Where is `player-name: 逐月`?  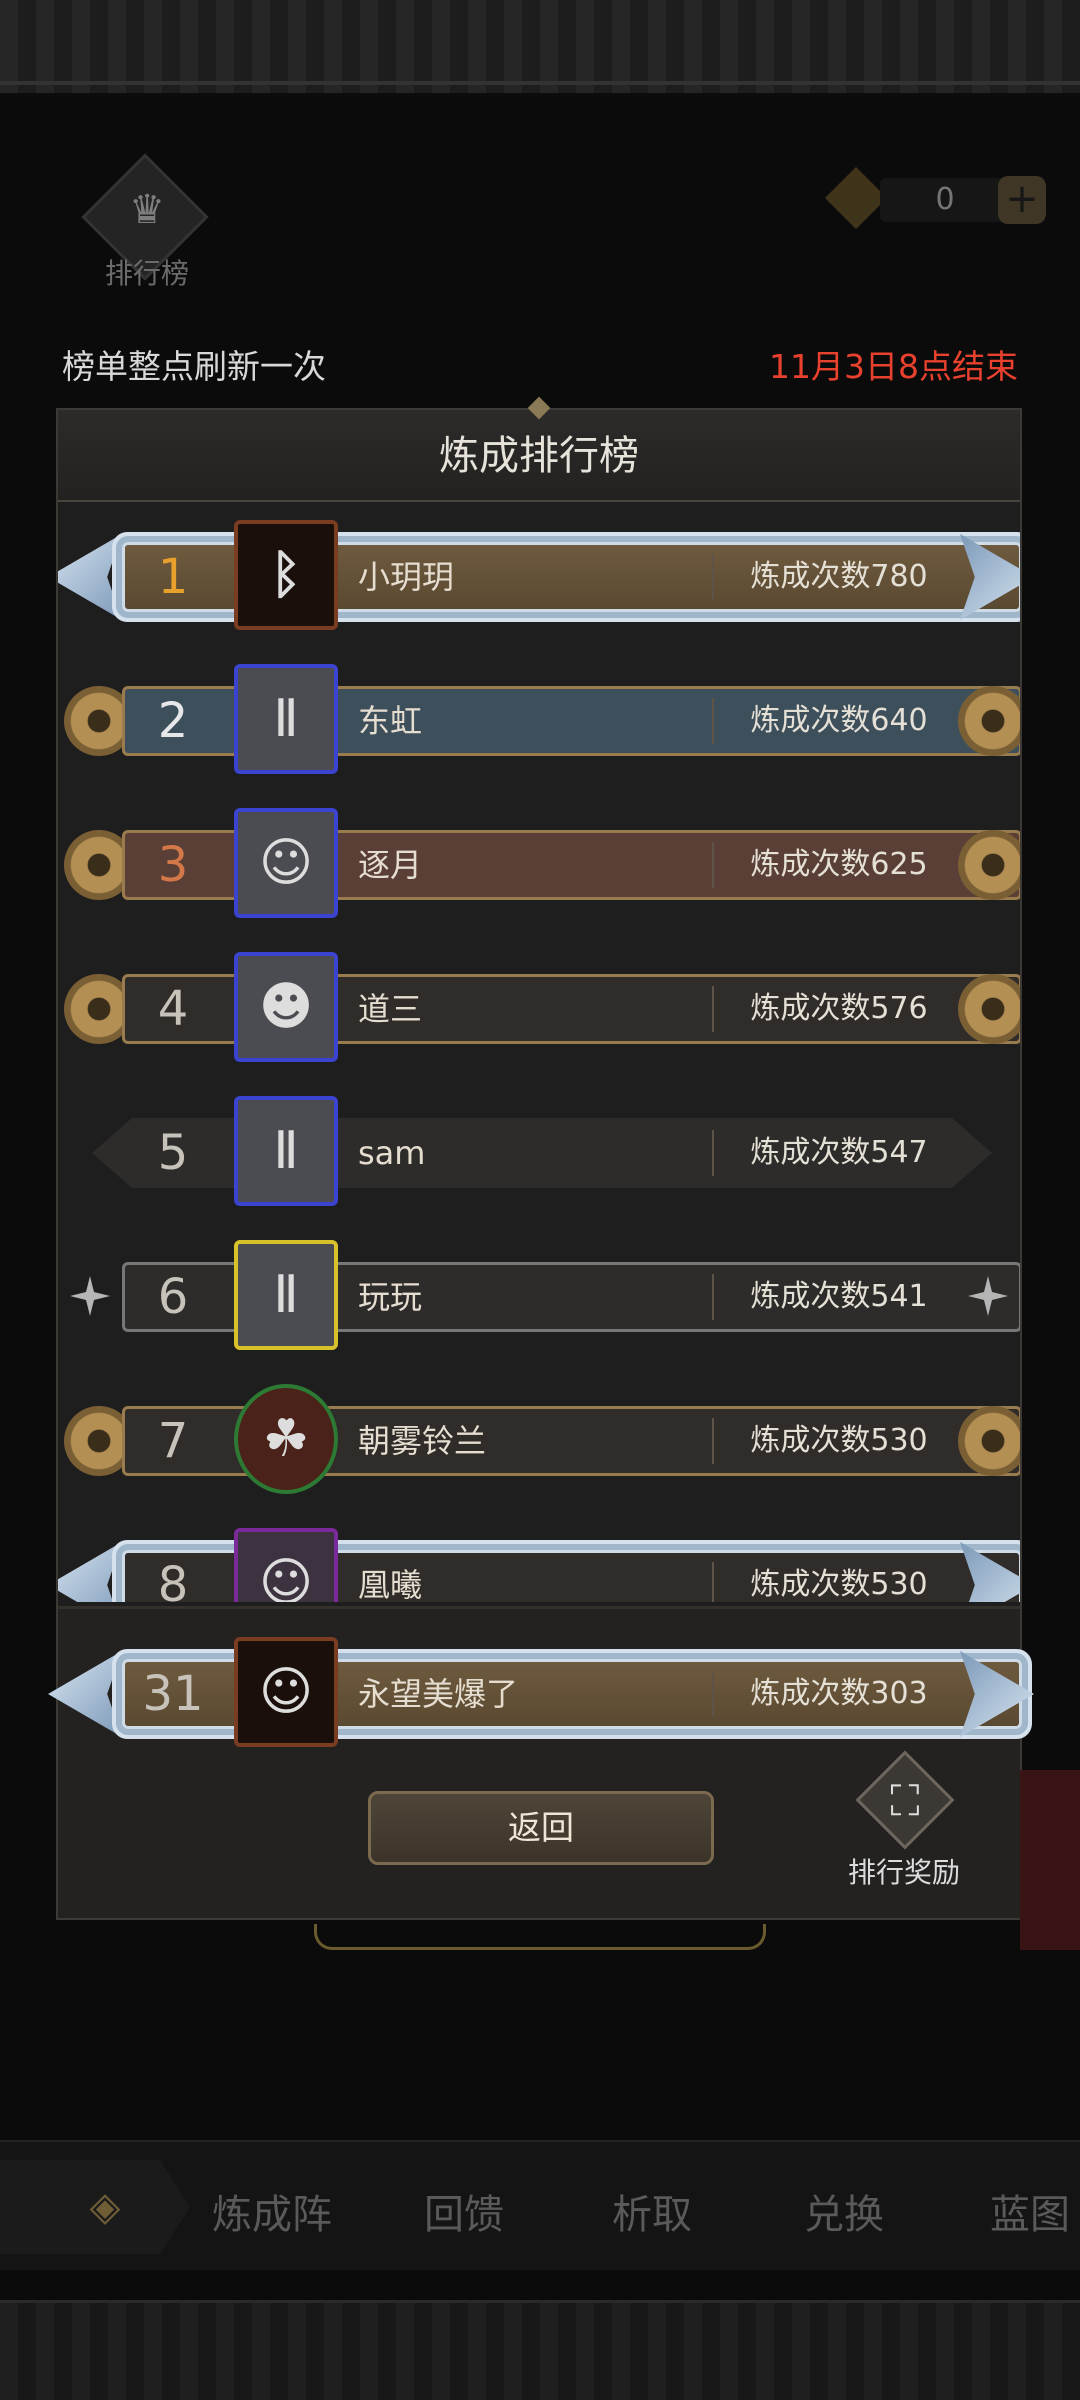 player-name: 逐月 is located at coordinates (390, 865).